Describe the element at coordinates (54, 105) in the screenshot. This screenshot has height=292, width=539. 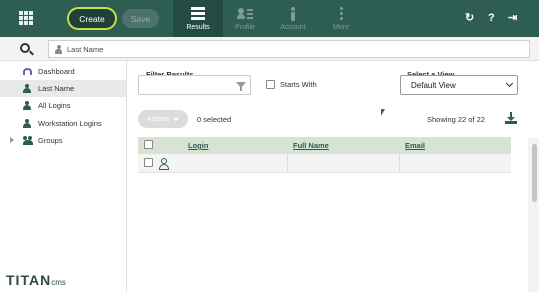
I see `sidebar-item-label: All Logins` at that location.